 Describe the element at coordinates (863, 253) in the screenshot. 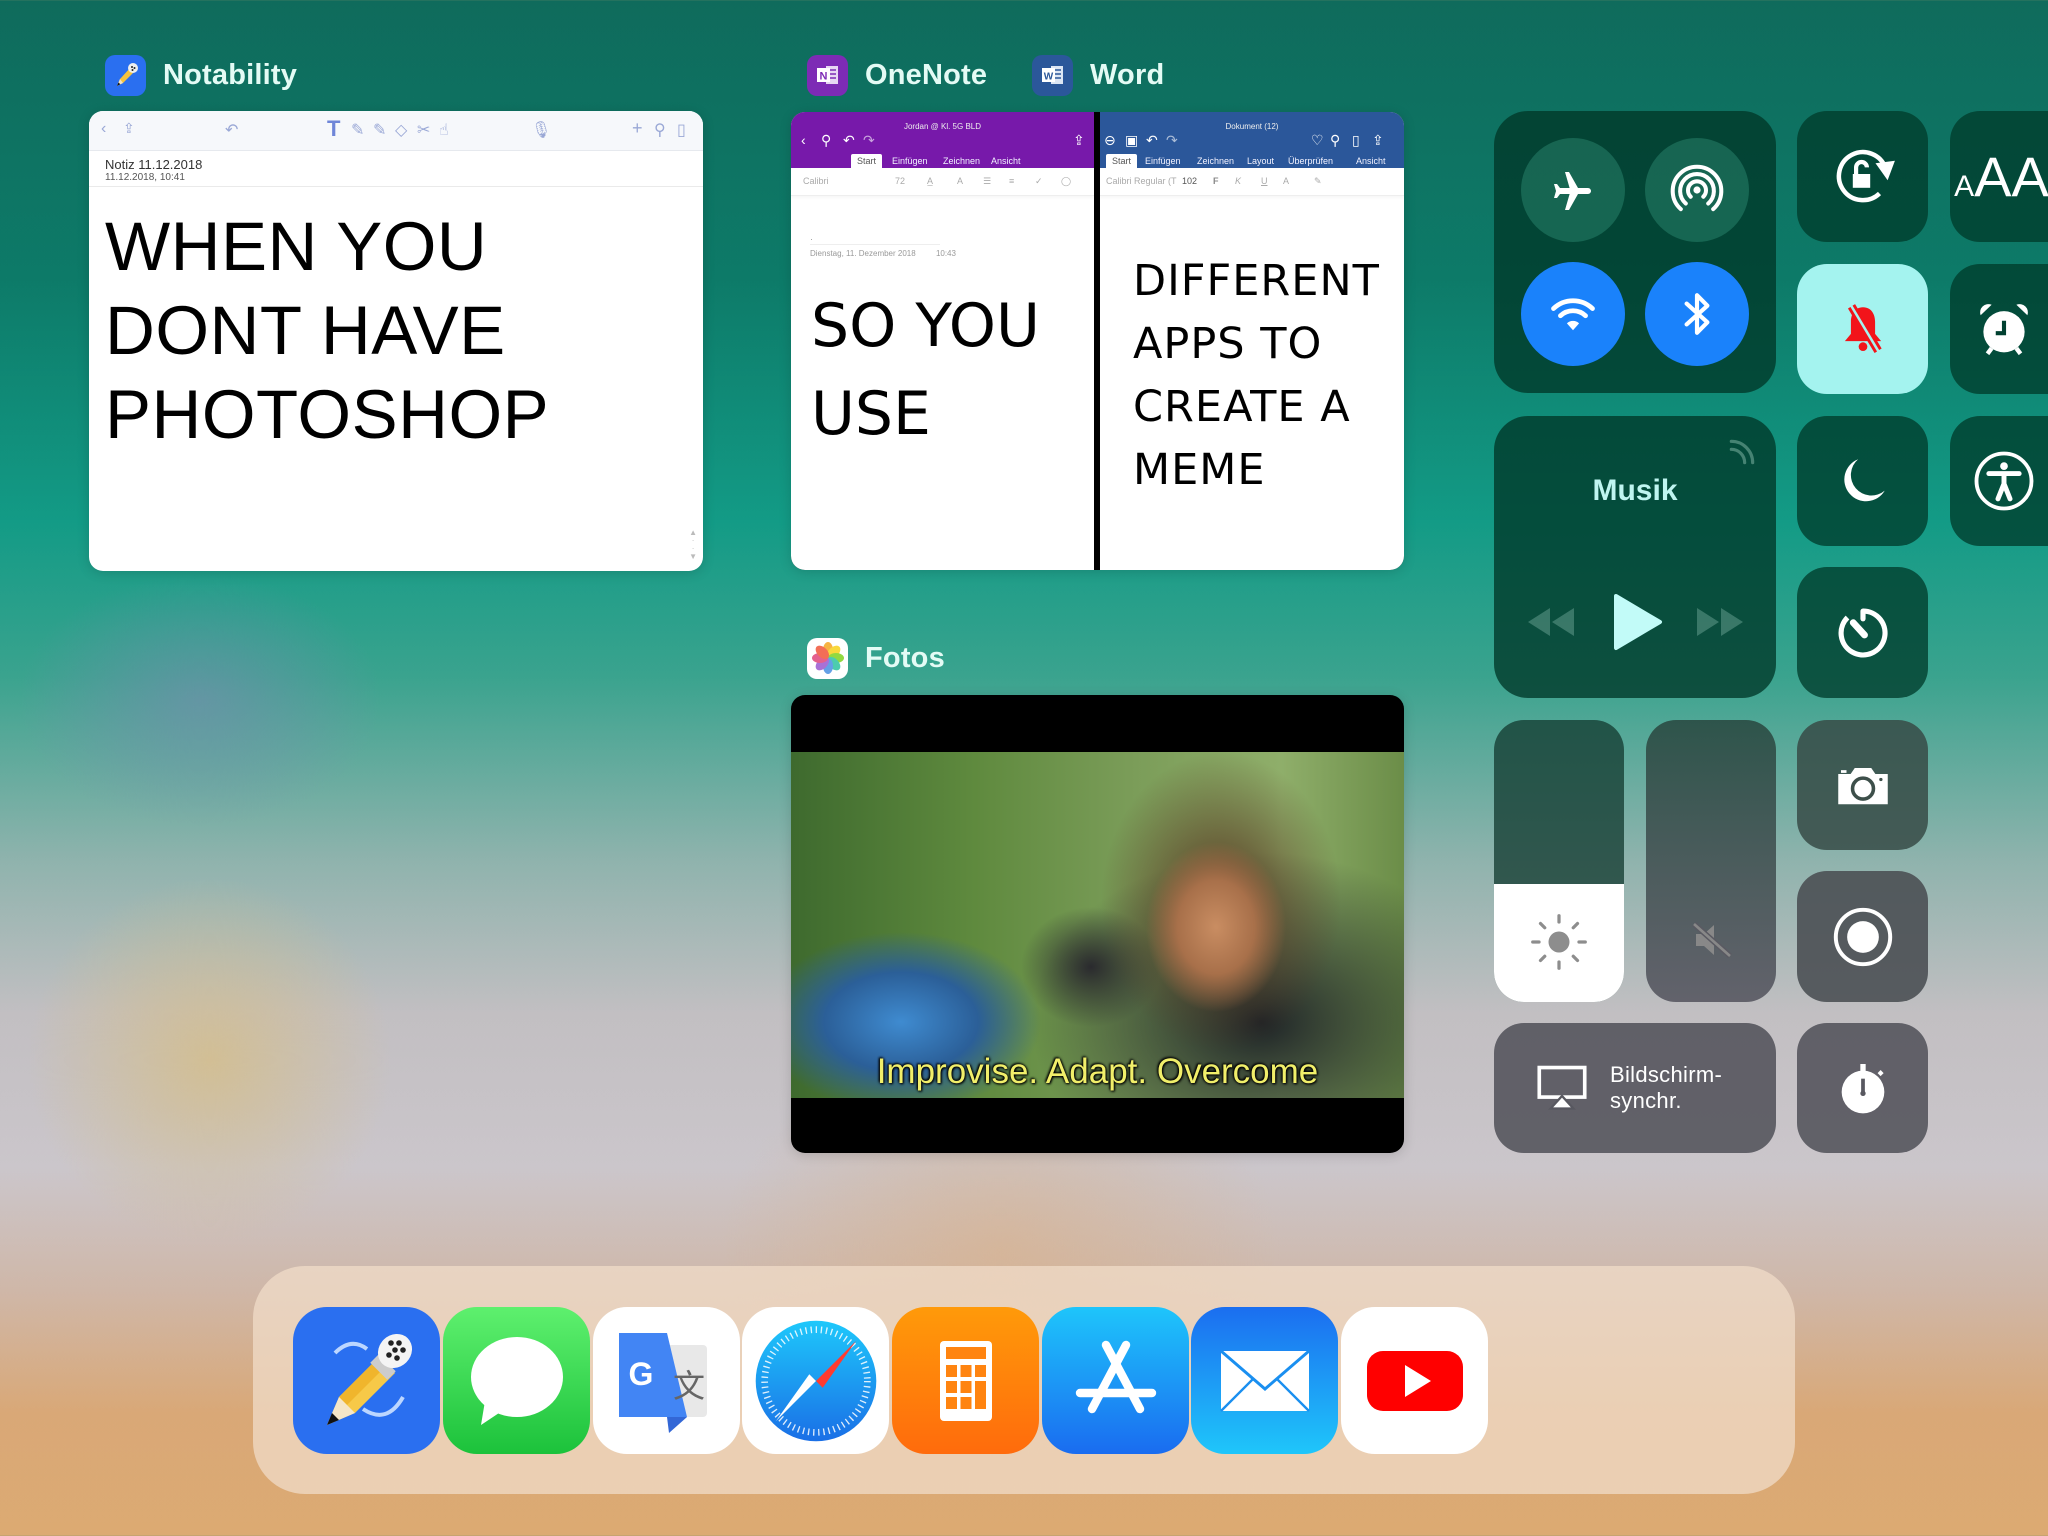

I see `page-date-text: Dienstag, 11. Dezember 2018` at that location.